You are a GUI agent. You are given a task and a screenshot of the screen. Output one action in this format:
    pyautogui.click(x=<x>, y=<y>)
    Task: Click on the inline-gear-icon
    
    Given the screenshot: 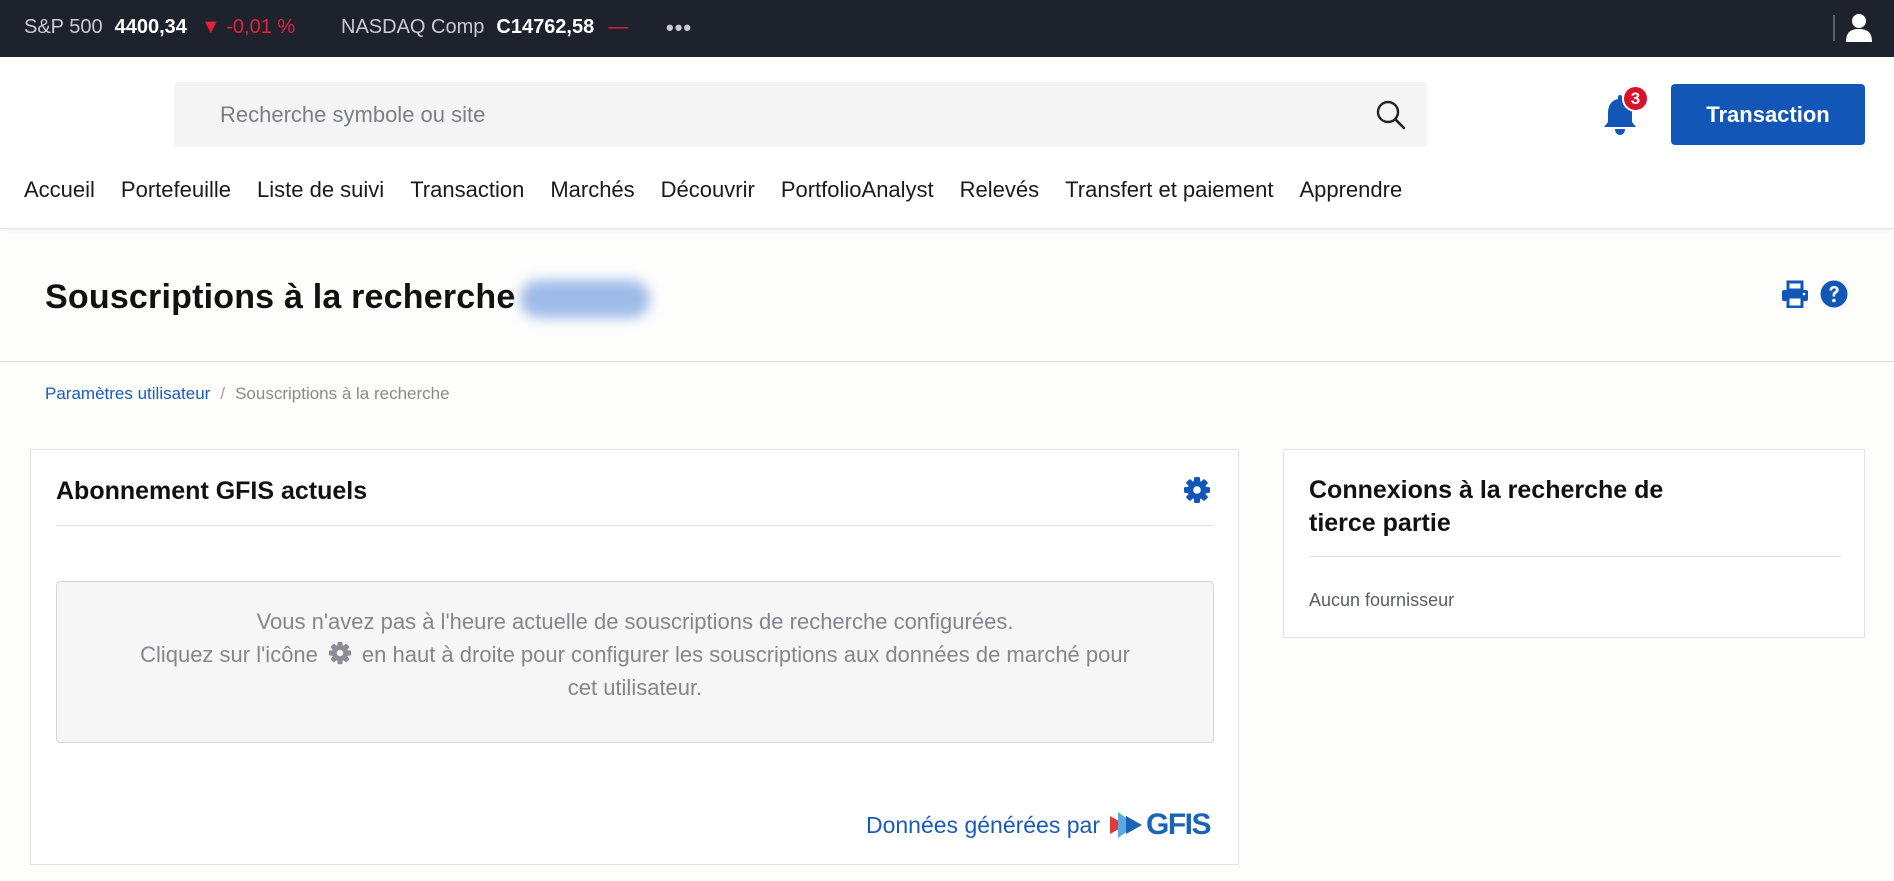 What is the action you would take?
    pyautogui.click(x=340, y=653)
    